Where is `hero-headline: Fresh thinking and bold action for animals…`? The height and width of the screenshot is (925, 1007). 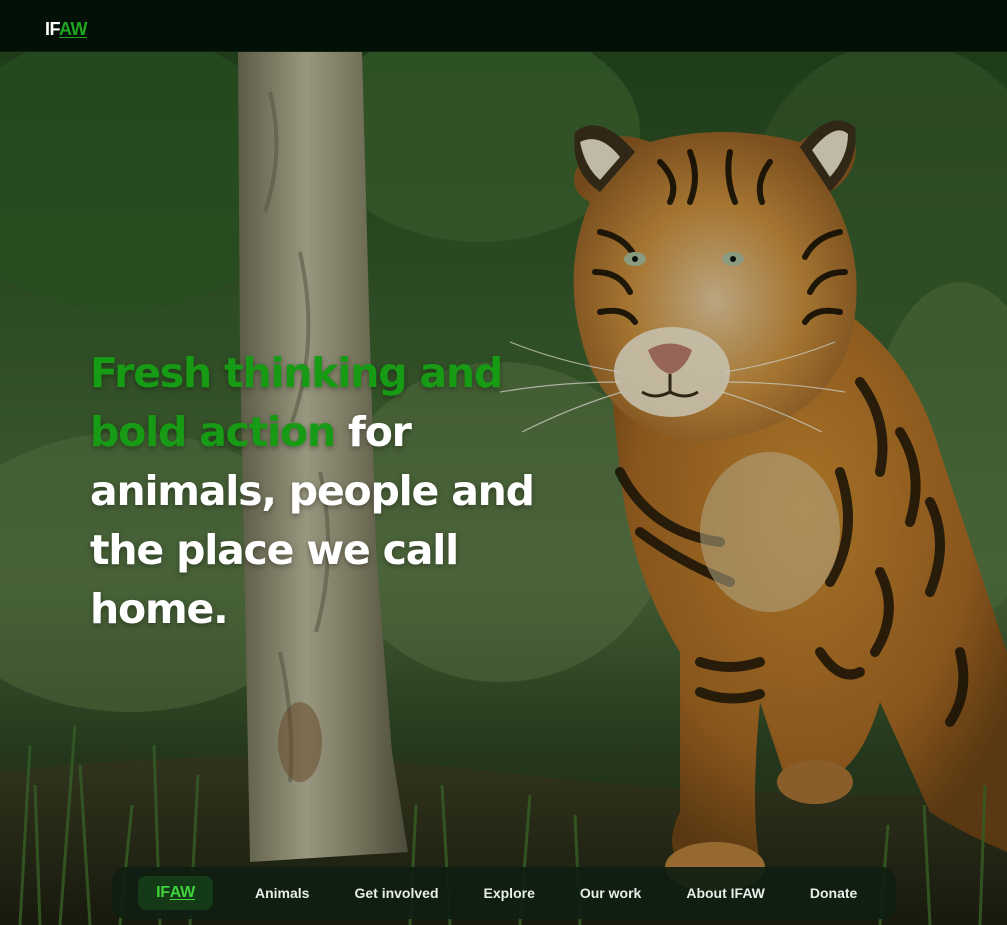 hero-headline: Fresh thinking and bold action for animals… is located at coordinates (325, 491).